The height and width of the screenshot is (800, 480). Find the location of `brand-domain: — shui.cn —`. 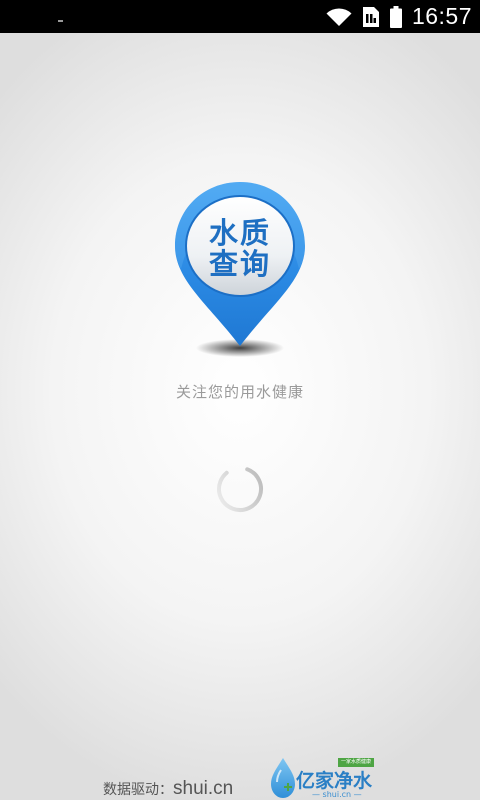

brand-domain: — shui.cn — is located at coordinates (337, 794).